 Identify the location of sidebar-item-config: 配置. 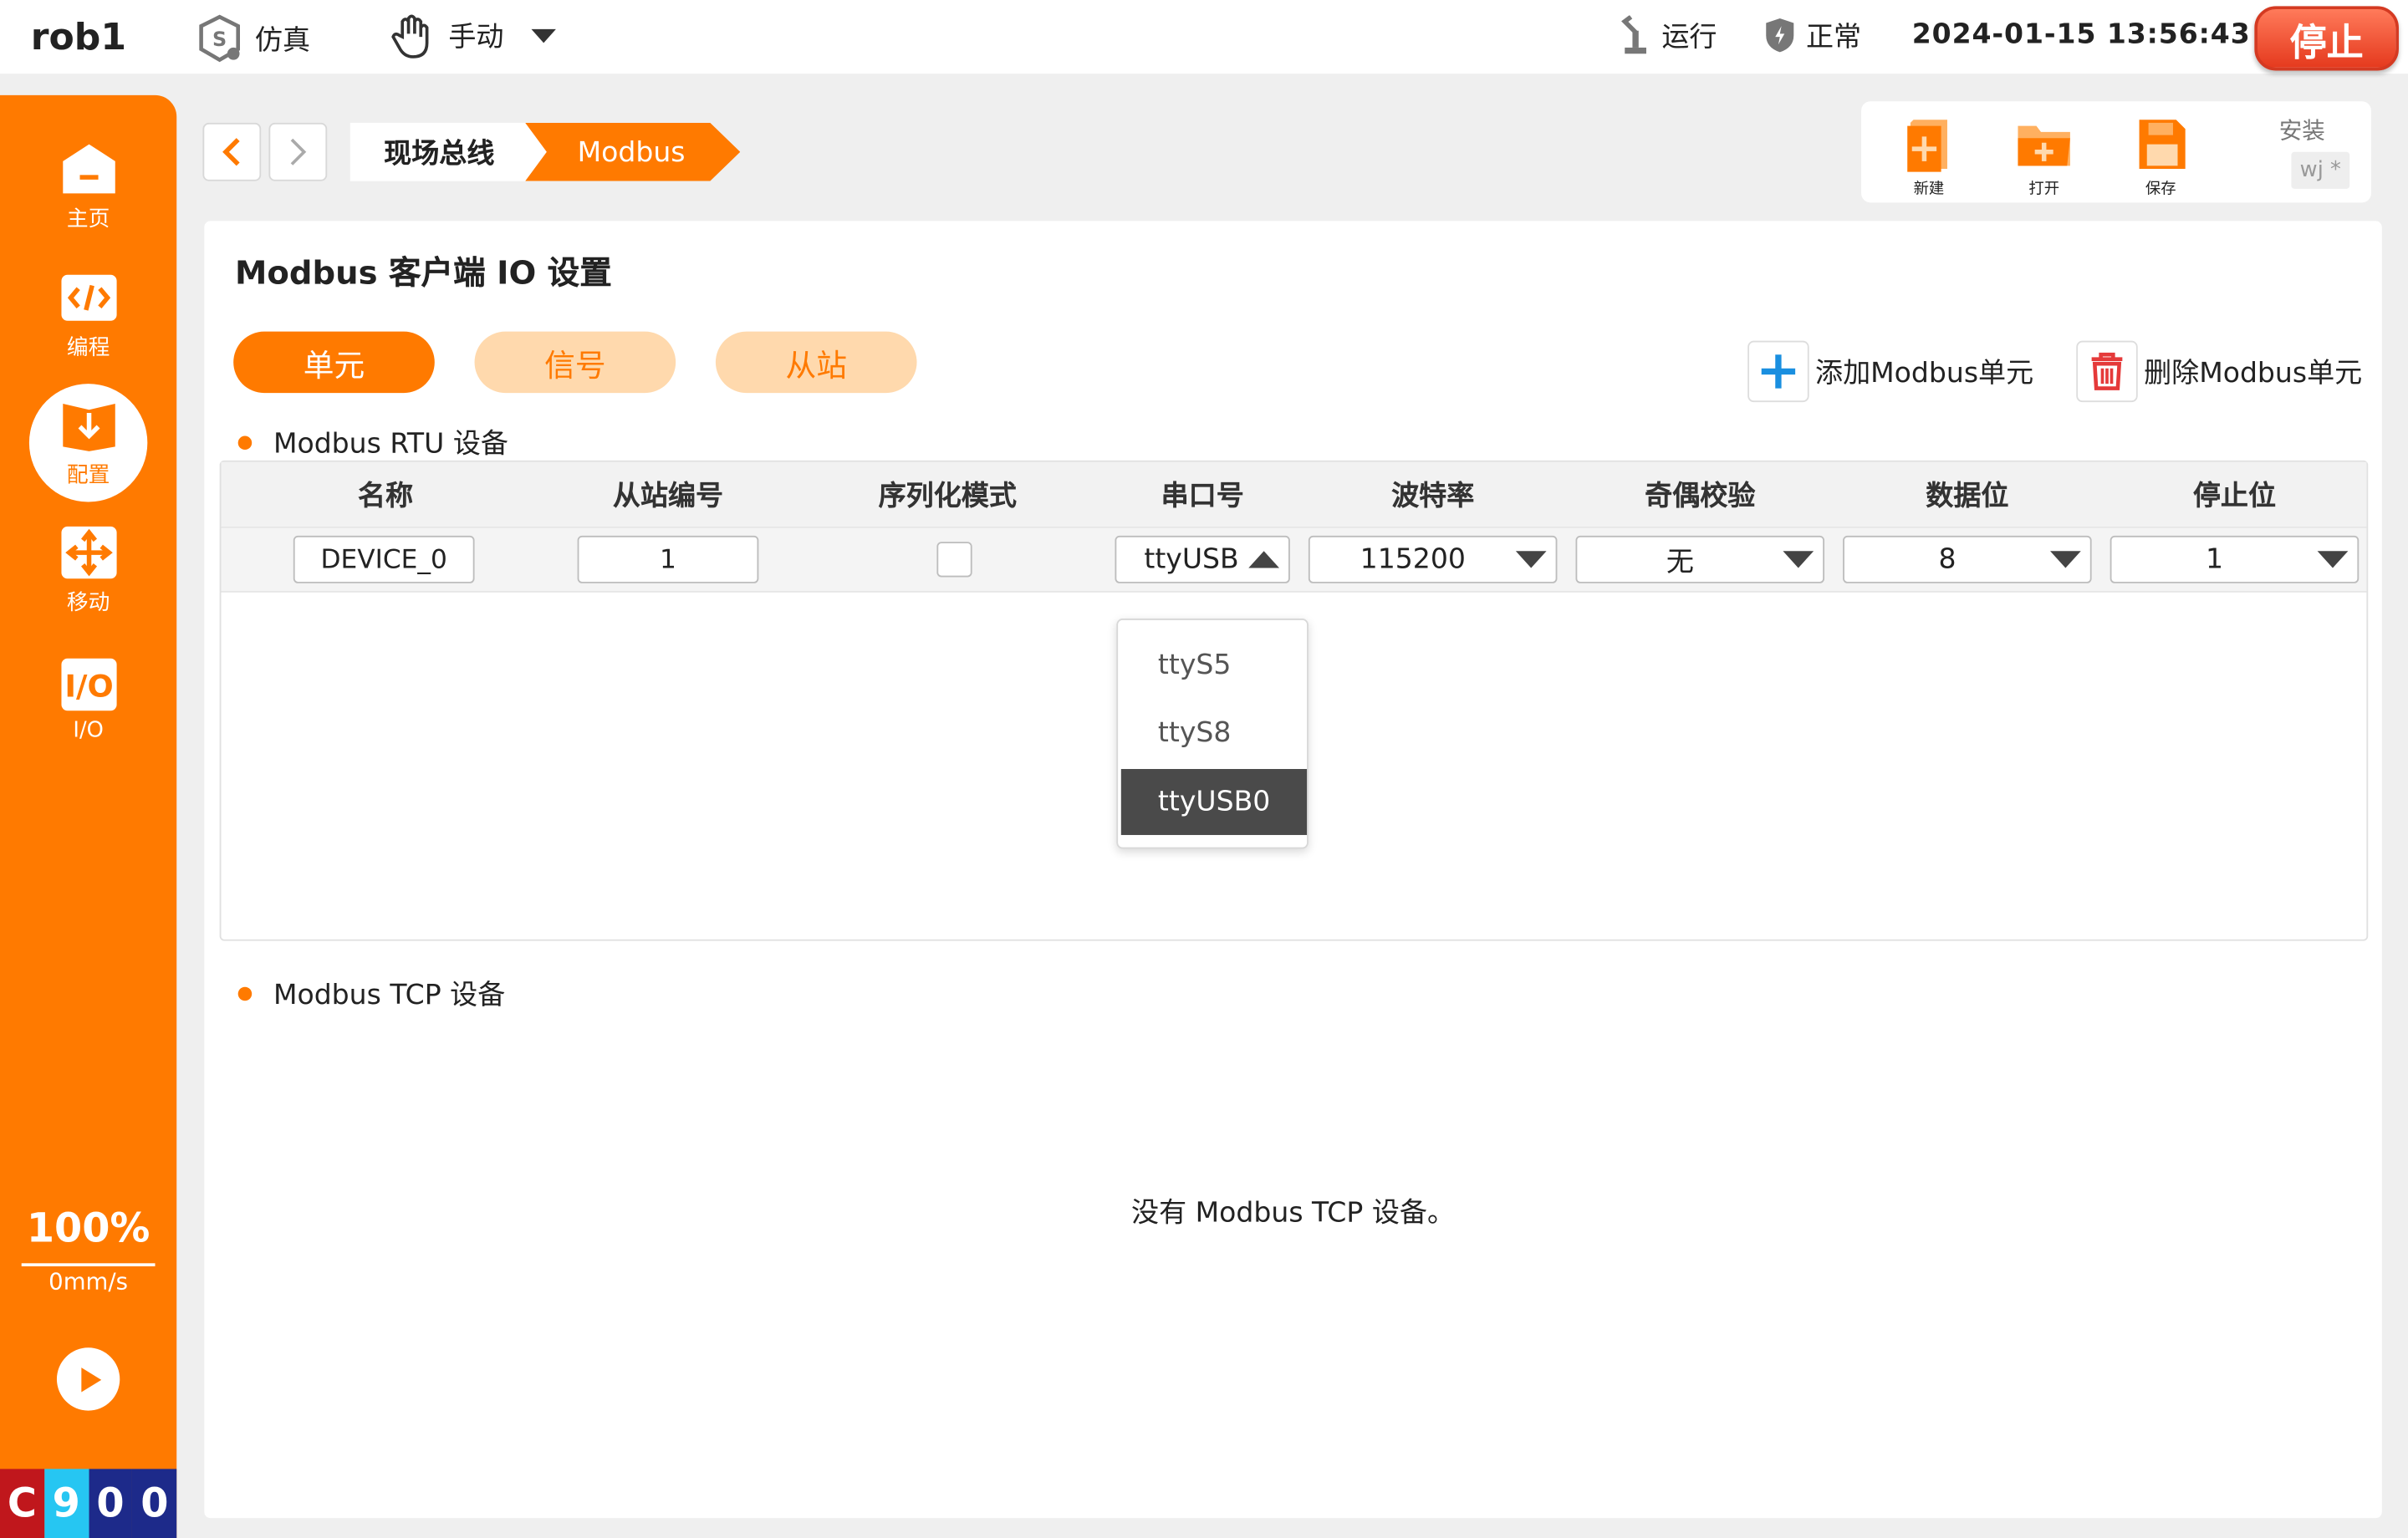
(88, 443).